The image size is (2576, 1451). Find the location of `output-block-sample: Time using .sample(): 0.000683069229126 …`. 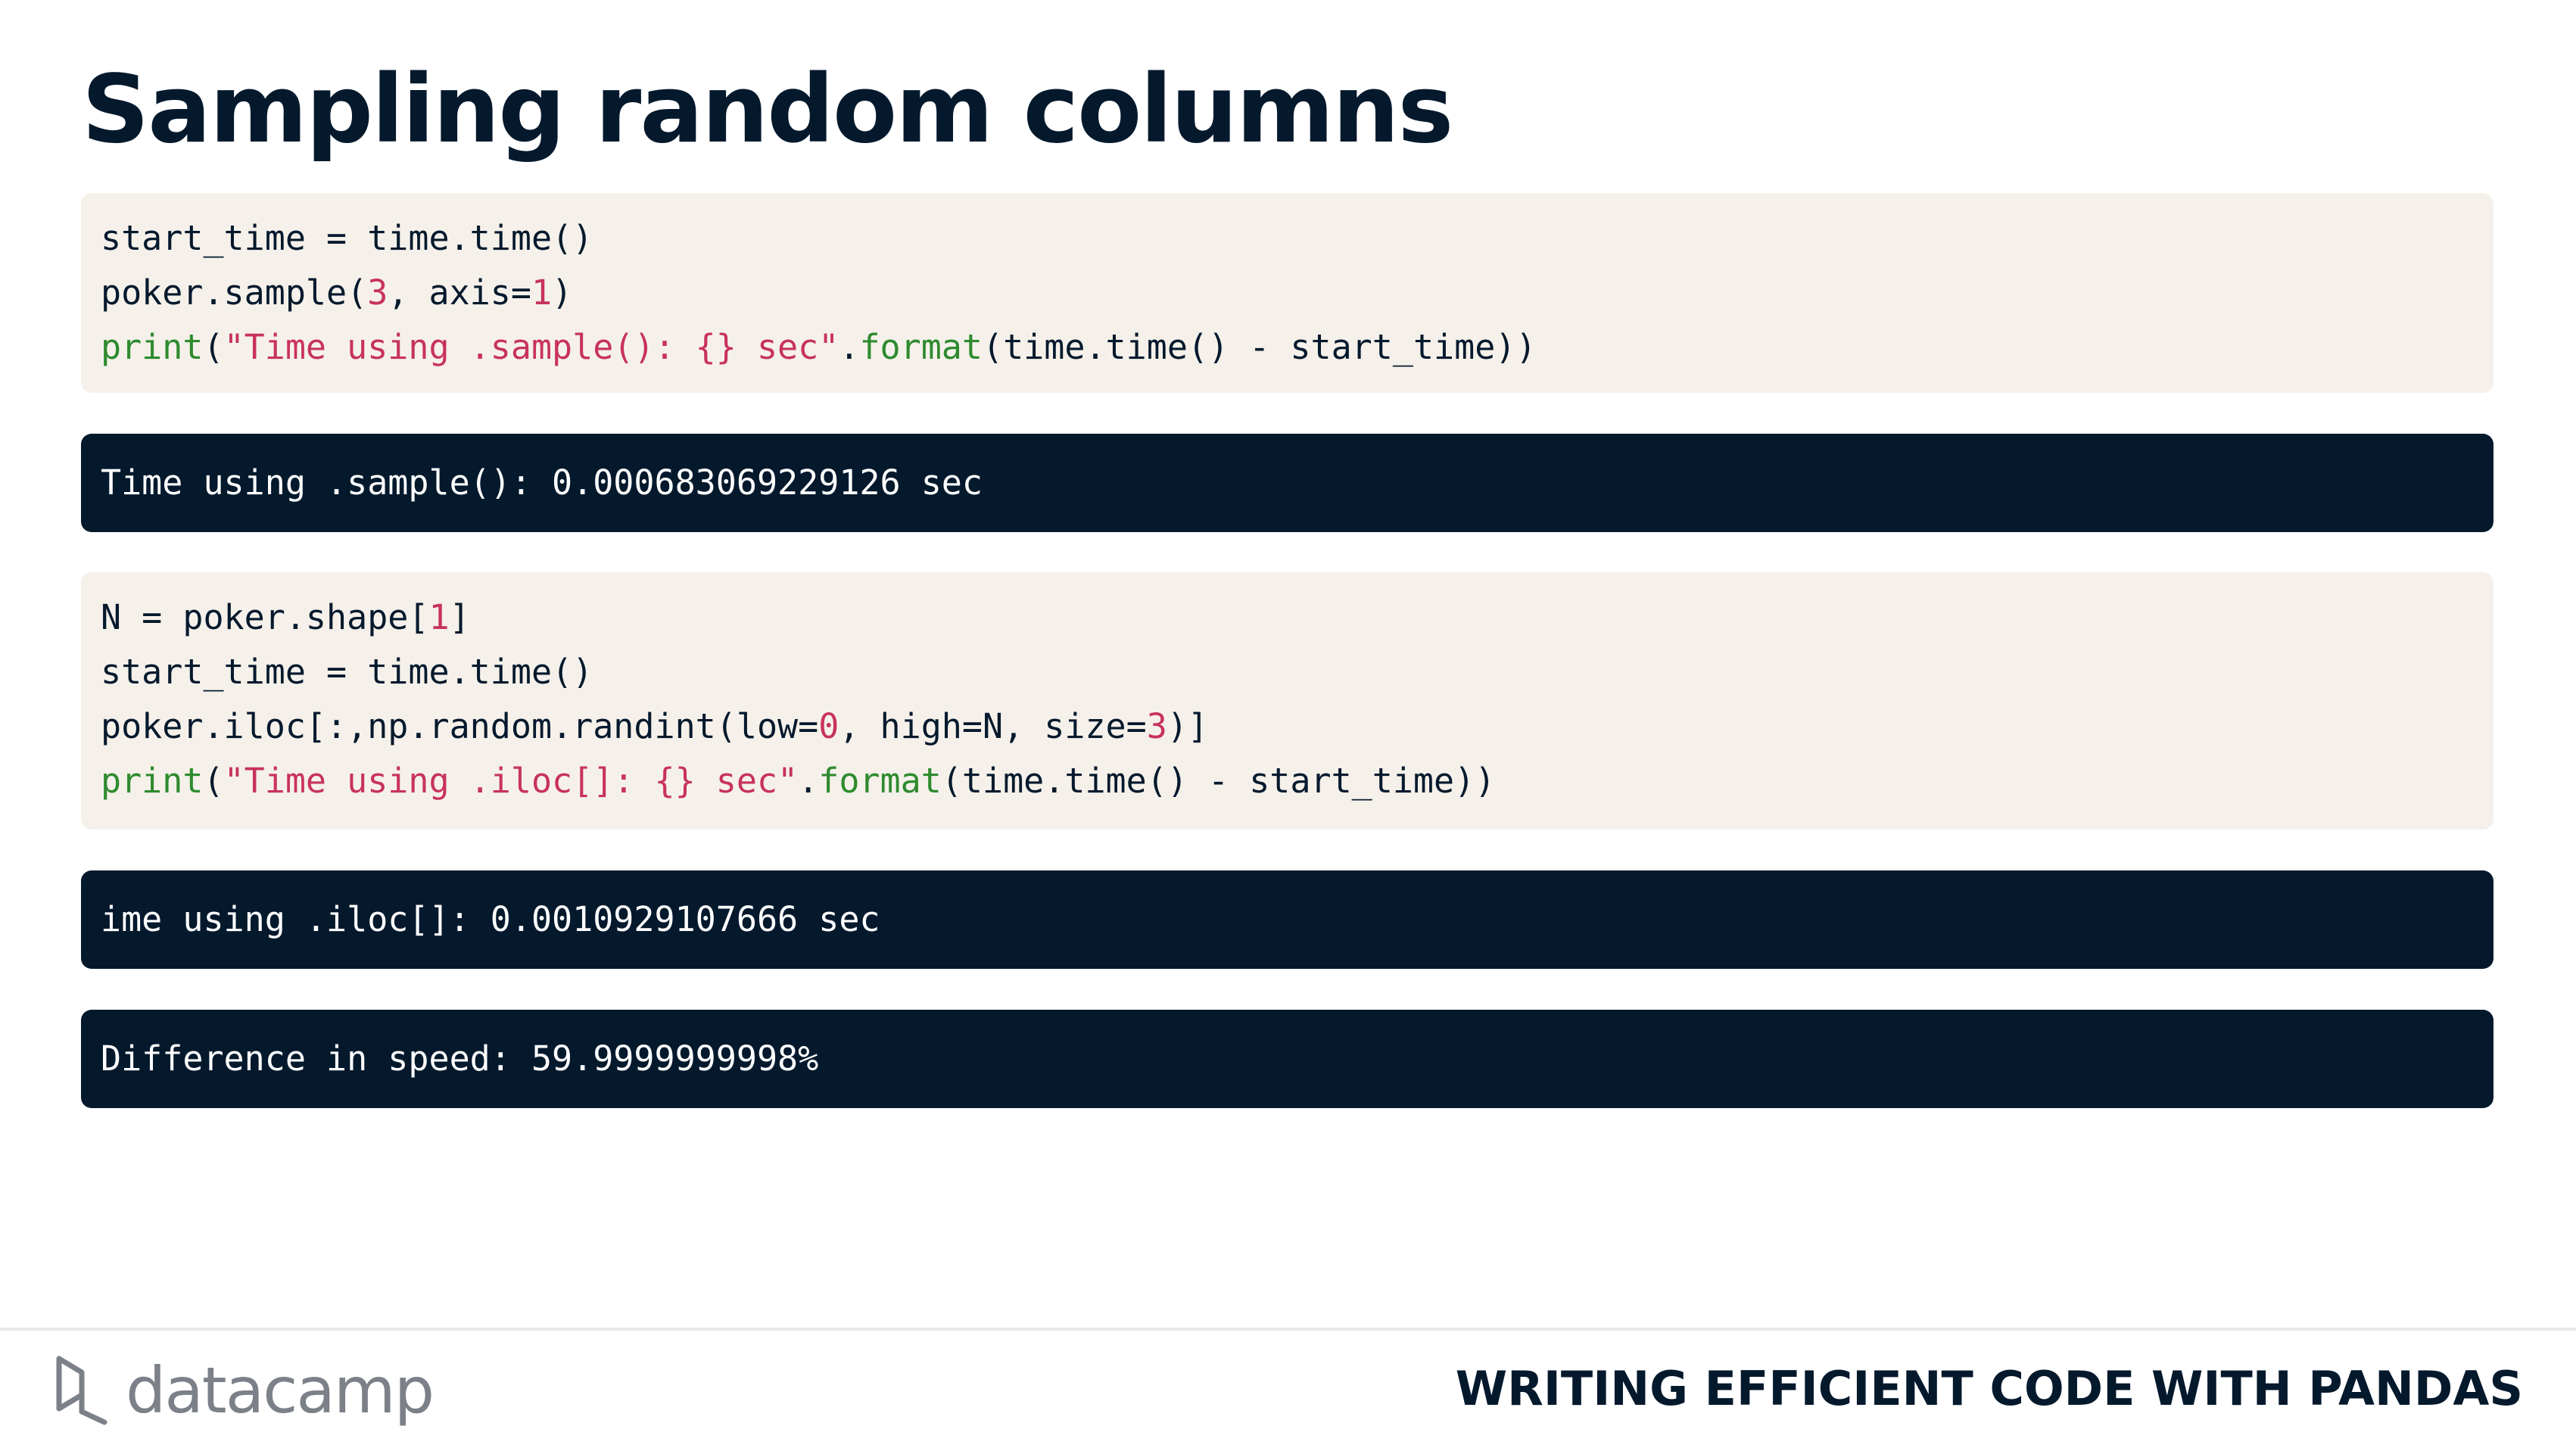

output-block-sample: Time using .sample(): 0.000683069229126 … is located at coordinates (1287, 483).